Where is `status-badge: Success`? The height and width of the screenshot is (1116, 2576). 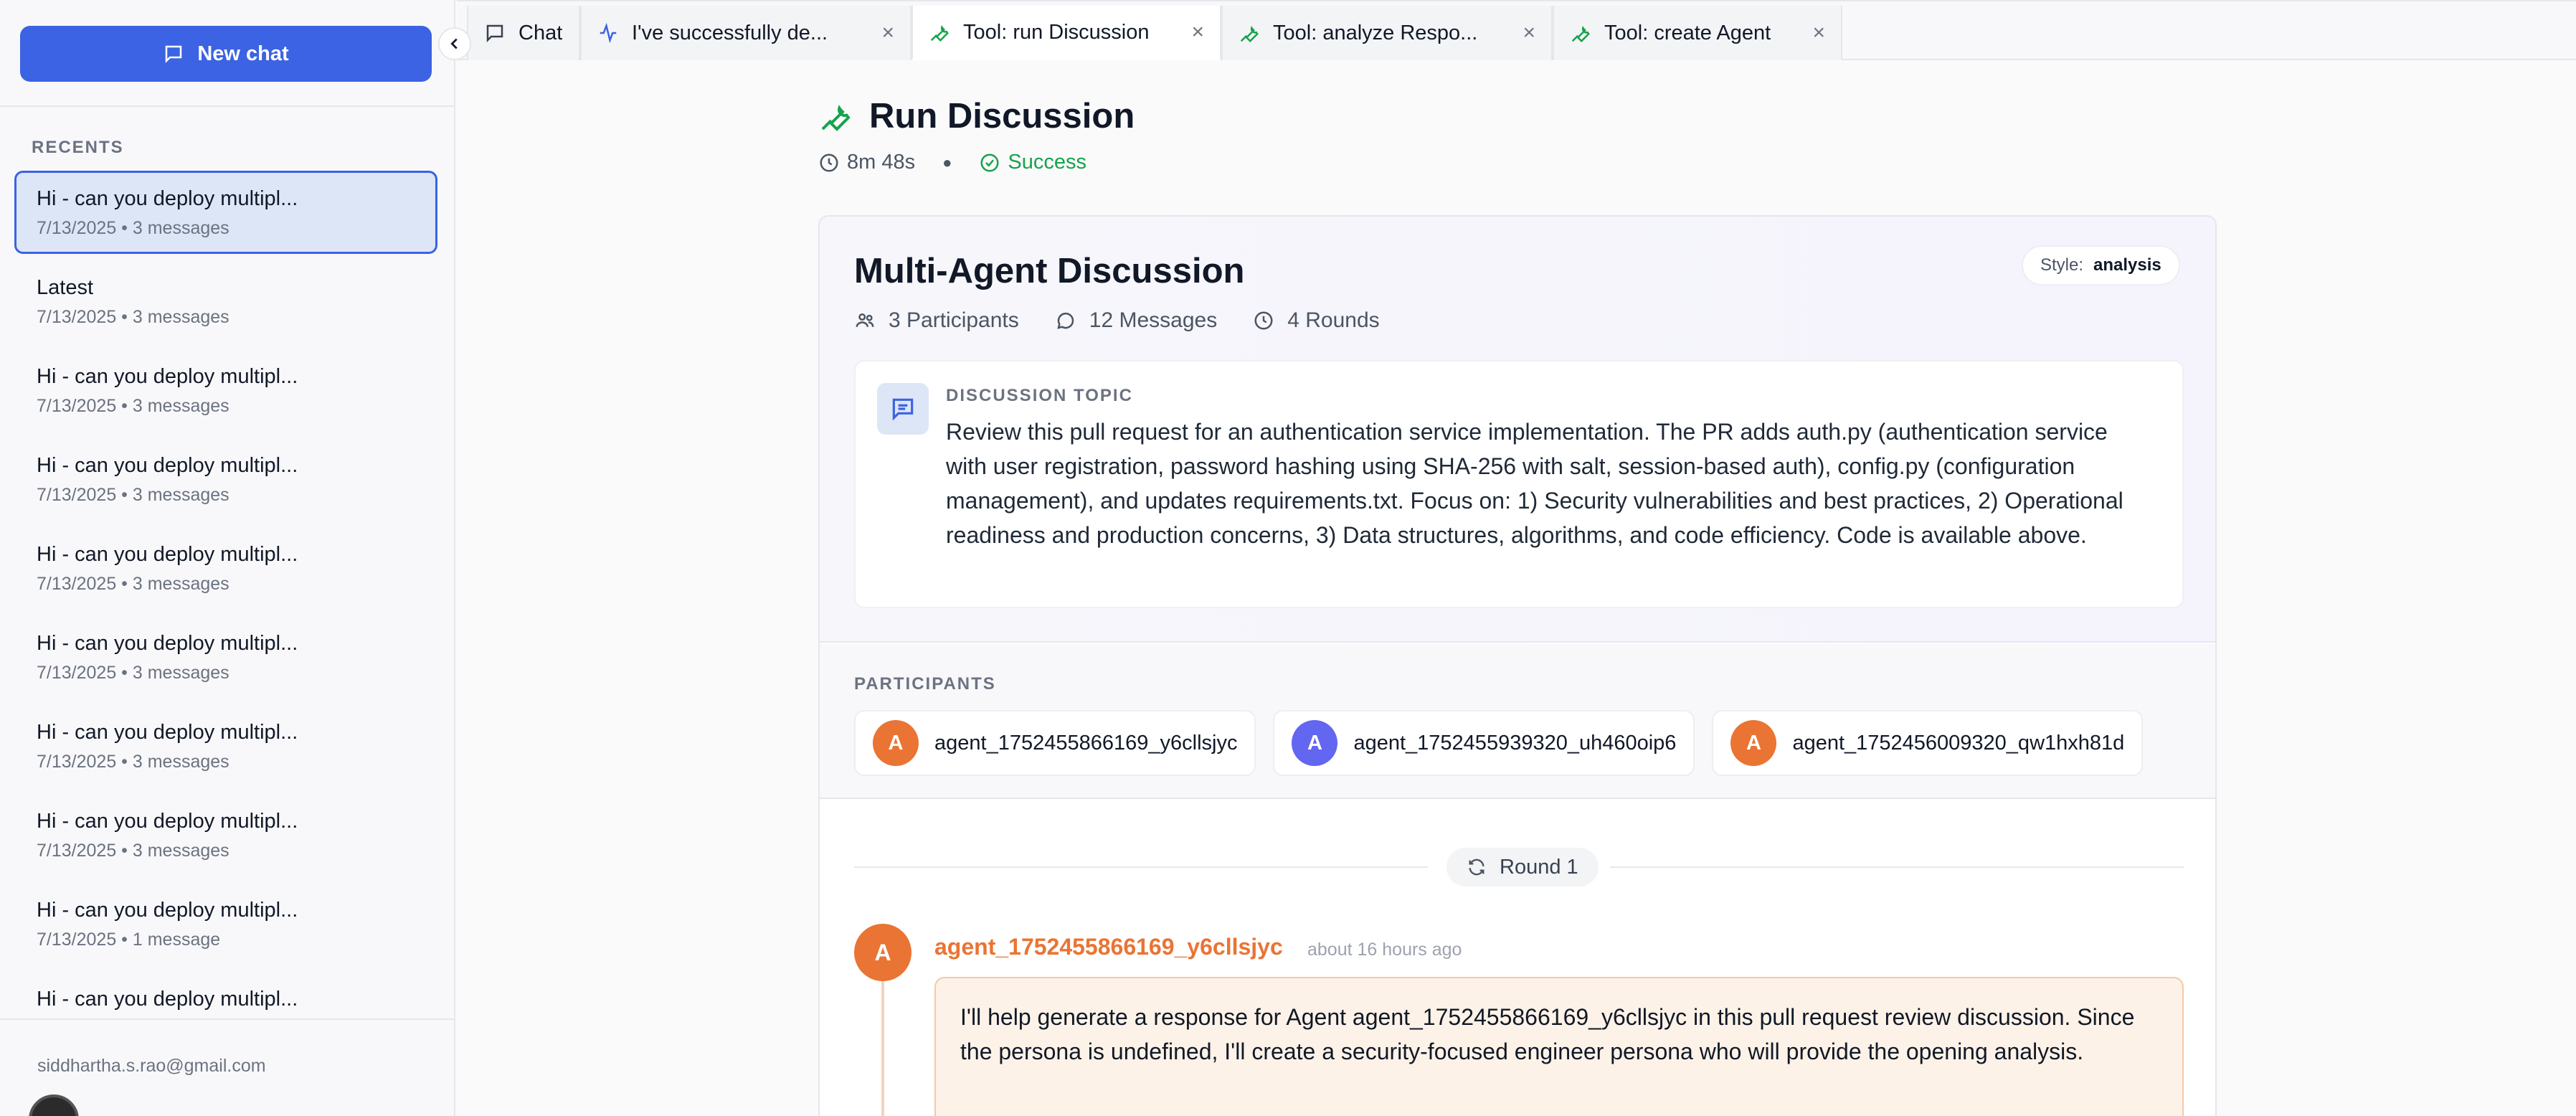
status-badge: Success is located at coordinates (1032, 162).